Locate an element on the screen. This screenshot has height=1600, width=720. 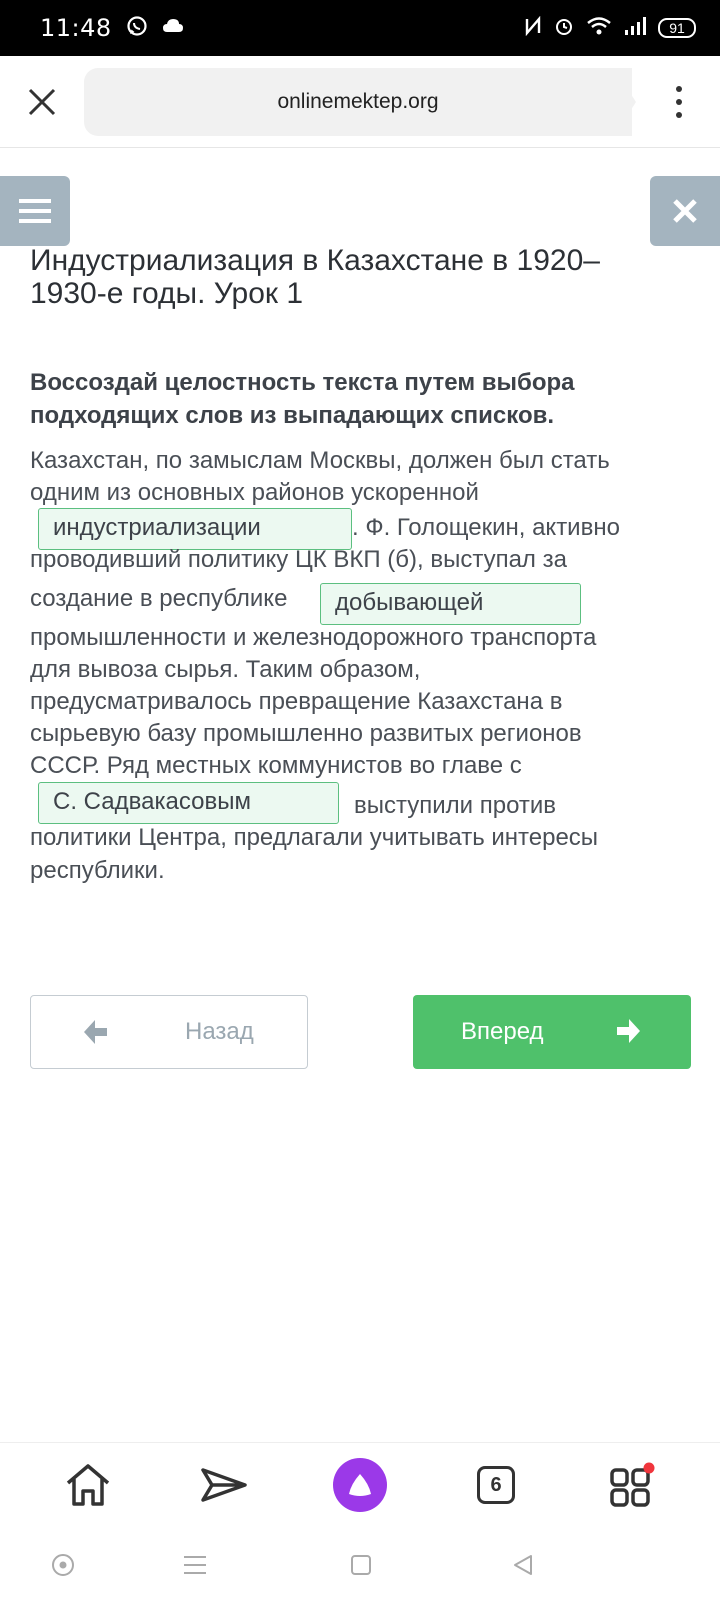
more-vert-icon is located at coordinates (679, 102).